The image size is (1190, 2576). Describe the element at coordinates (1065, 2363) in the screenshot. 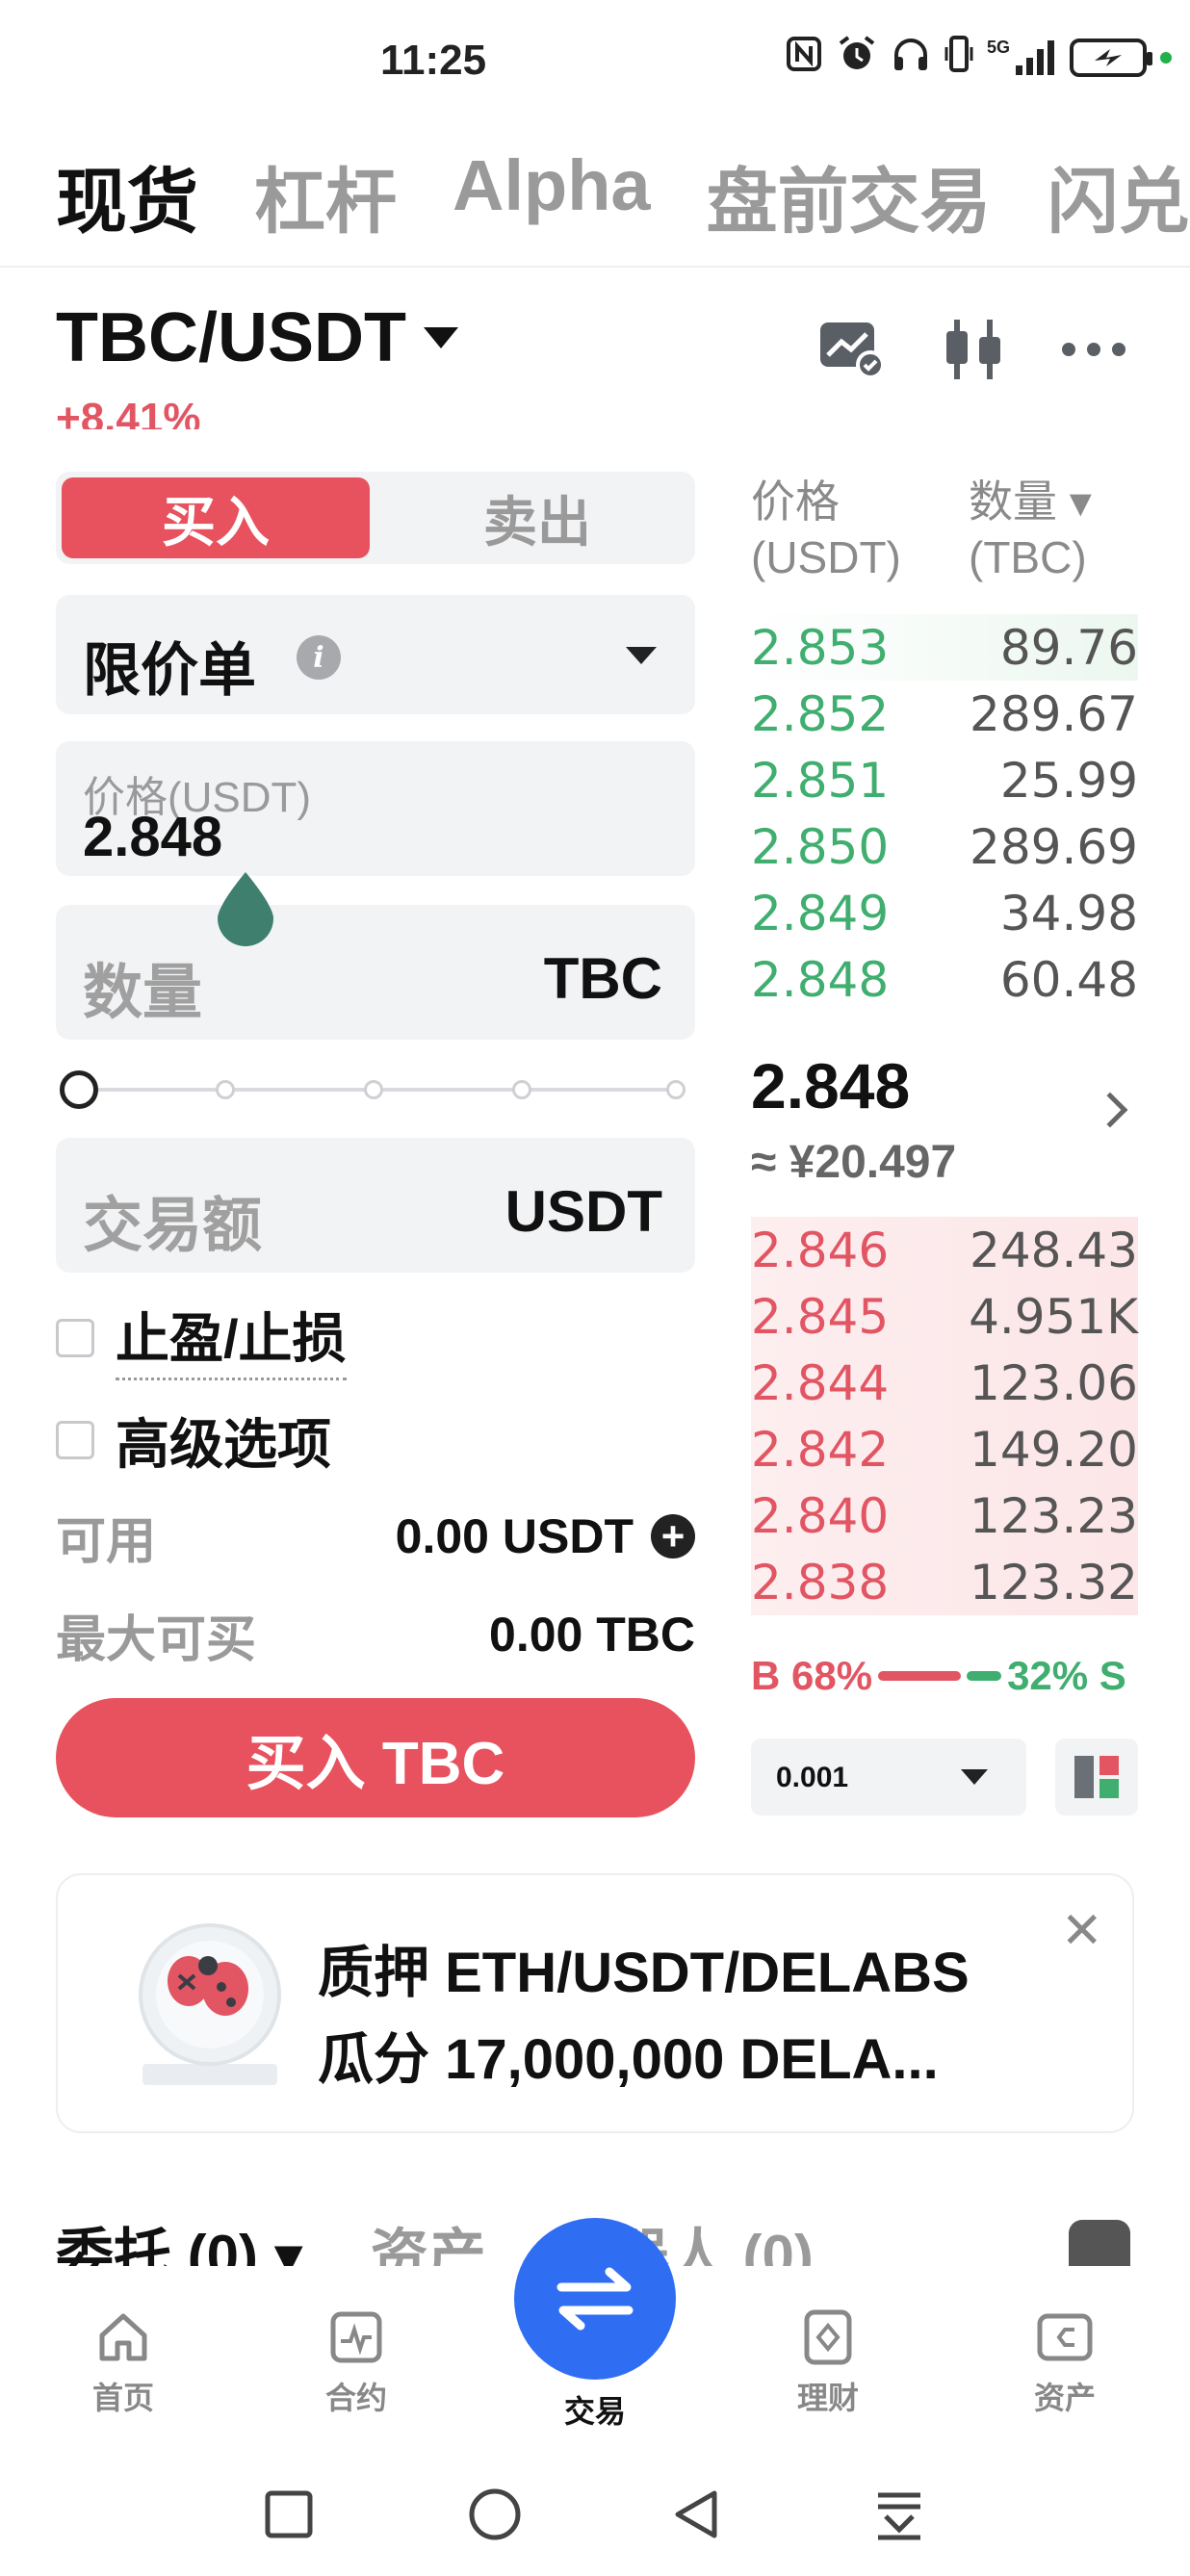

I see `nav-assets: 资产` at that location.